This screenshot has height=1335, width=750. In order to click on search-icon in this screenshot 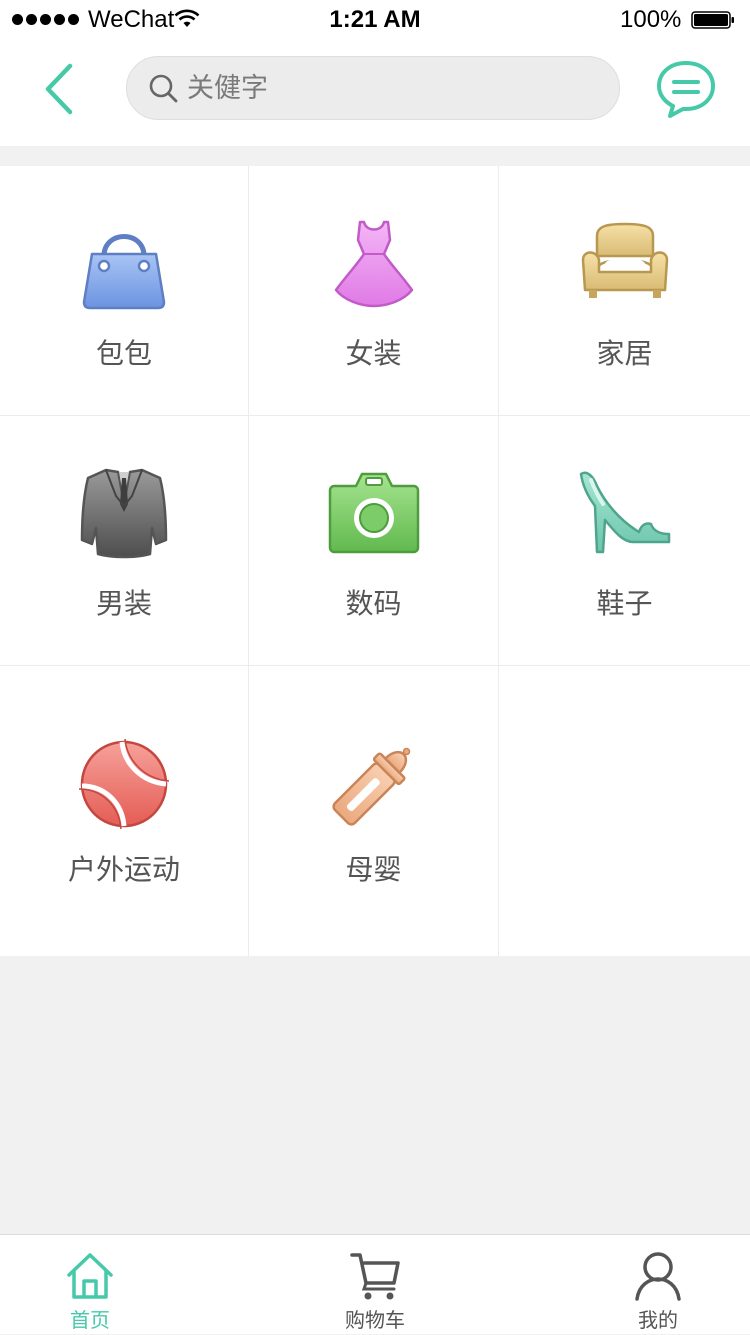, I will do `click(163, 88)`.